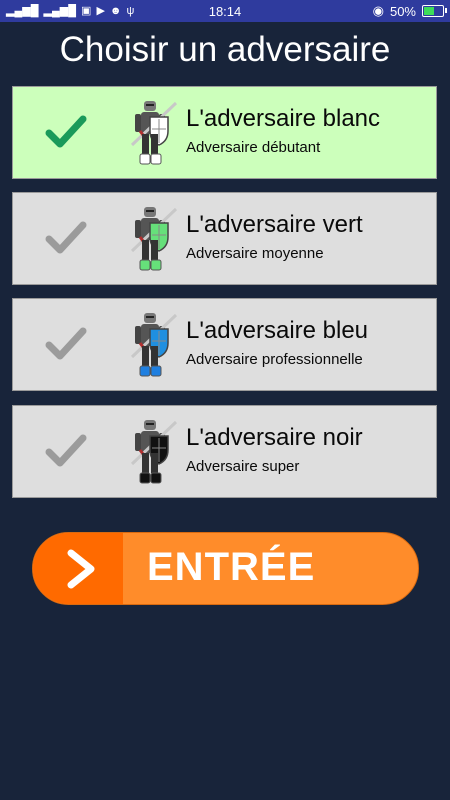  I want to click on adversary-name: L'adversaire blanc, so click(283, 118).